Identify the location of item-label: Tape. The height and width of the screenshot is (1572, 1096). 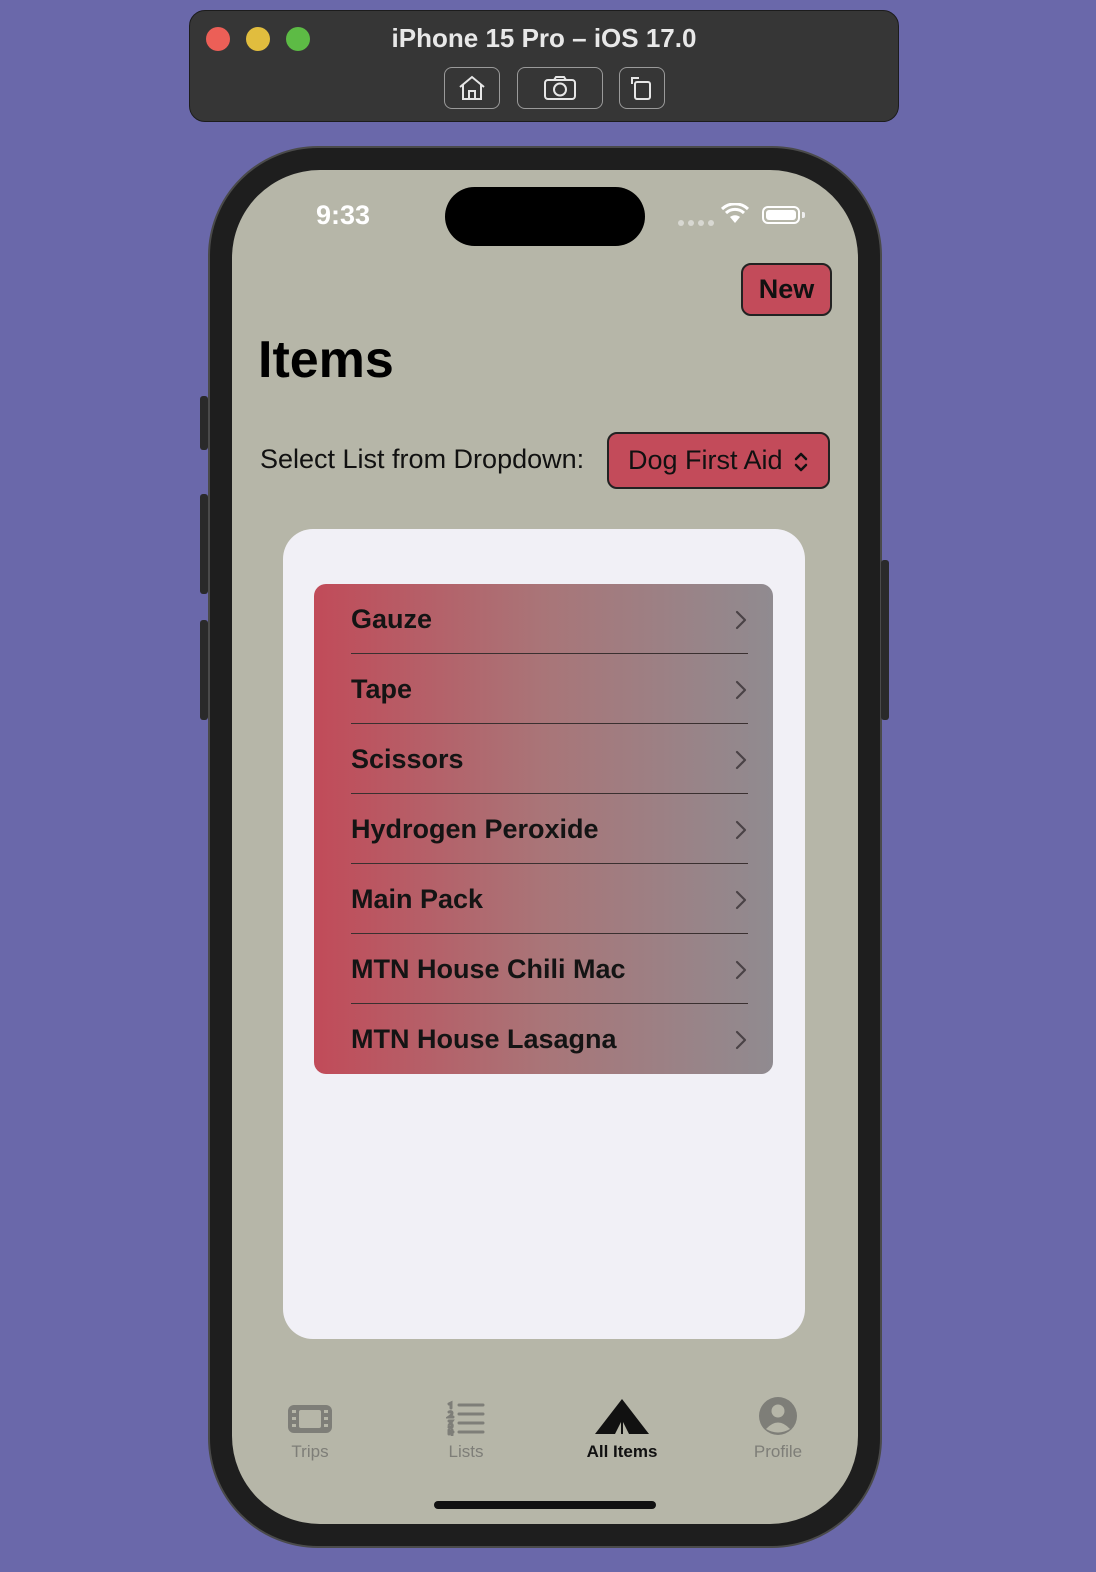
(382, 689).